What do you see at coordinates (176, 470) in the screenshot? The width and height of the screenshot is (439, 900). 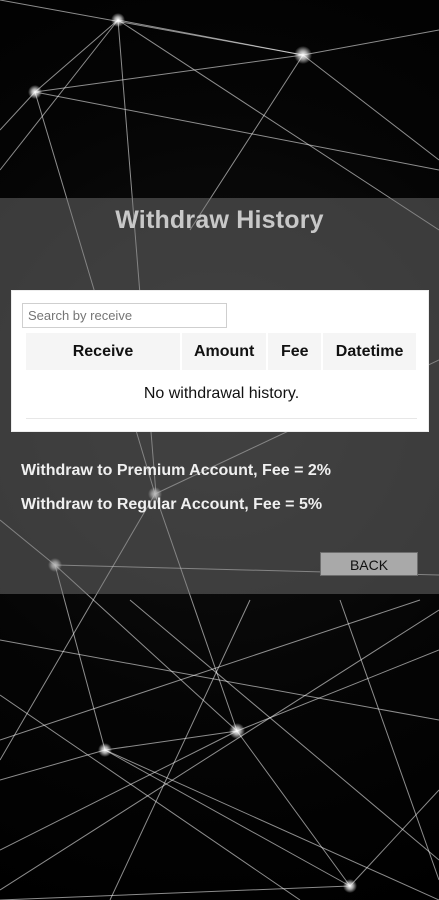 I see `premium-fee-info: Withdraw to Premium Account, Fee = 2%` at bounding box center [176, 470].